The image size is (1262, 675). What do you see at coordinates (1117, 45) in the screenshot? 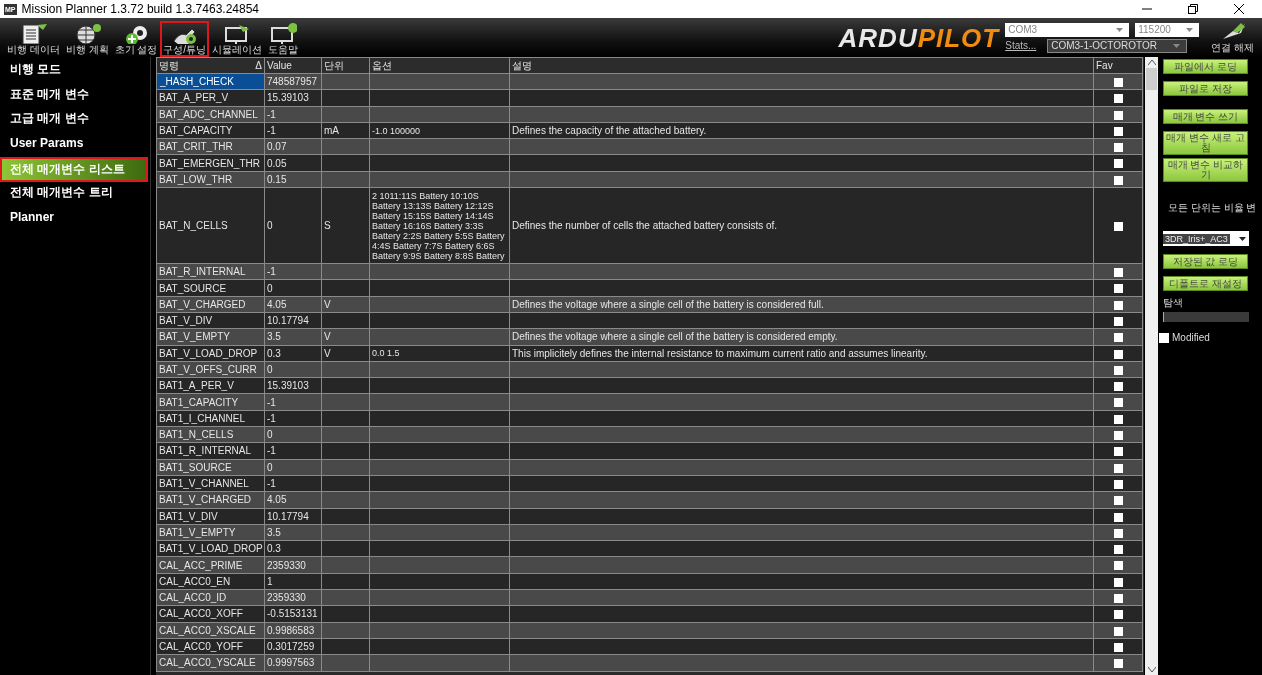
I see `vehicle-dropdown: COM3-1-OCTOROTOR` at bounding box center [1117, 45].